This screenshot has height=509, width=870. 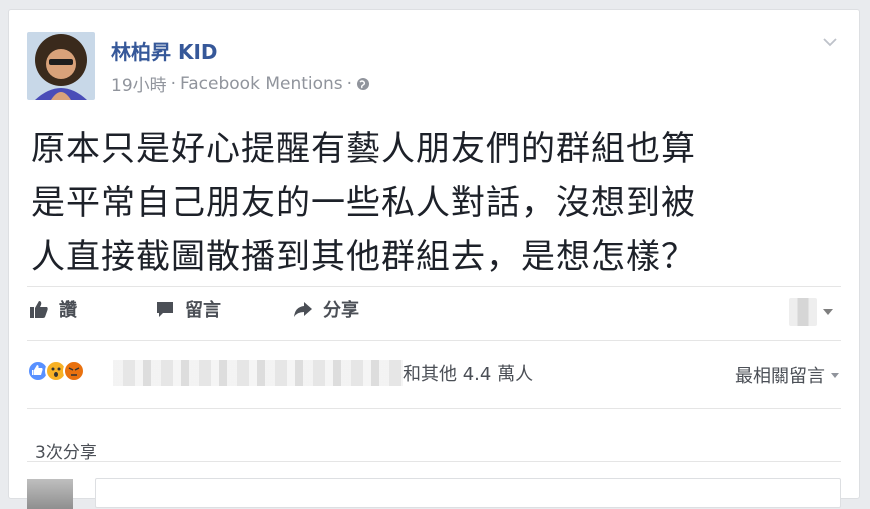 What do you see at coordinates (830, 42) in the screenshot?
I see `chevron-down-icon` at bounding box center [830, 42].